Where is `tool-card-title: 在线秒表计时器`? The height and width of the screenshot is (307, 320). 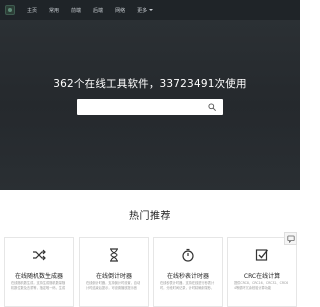
tool-card-title: 在线秒表计时器 is located at coordinates (187, 276).